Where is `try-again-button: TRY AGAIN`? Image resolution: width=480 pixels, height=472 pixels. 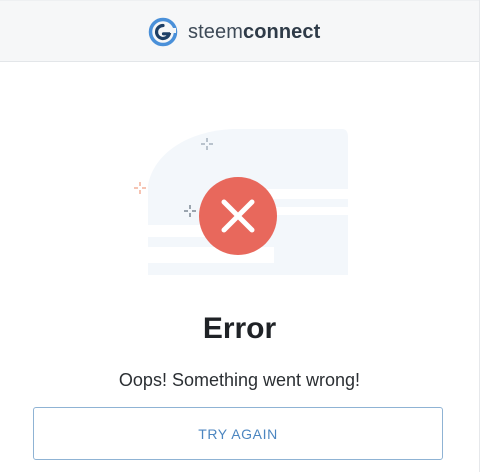 try-again-button: TRY AGAIN is located at coordinates (238, 433).